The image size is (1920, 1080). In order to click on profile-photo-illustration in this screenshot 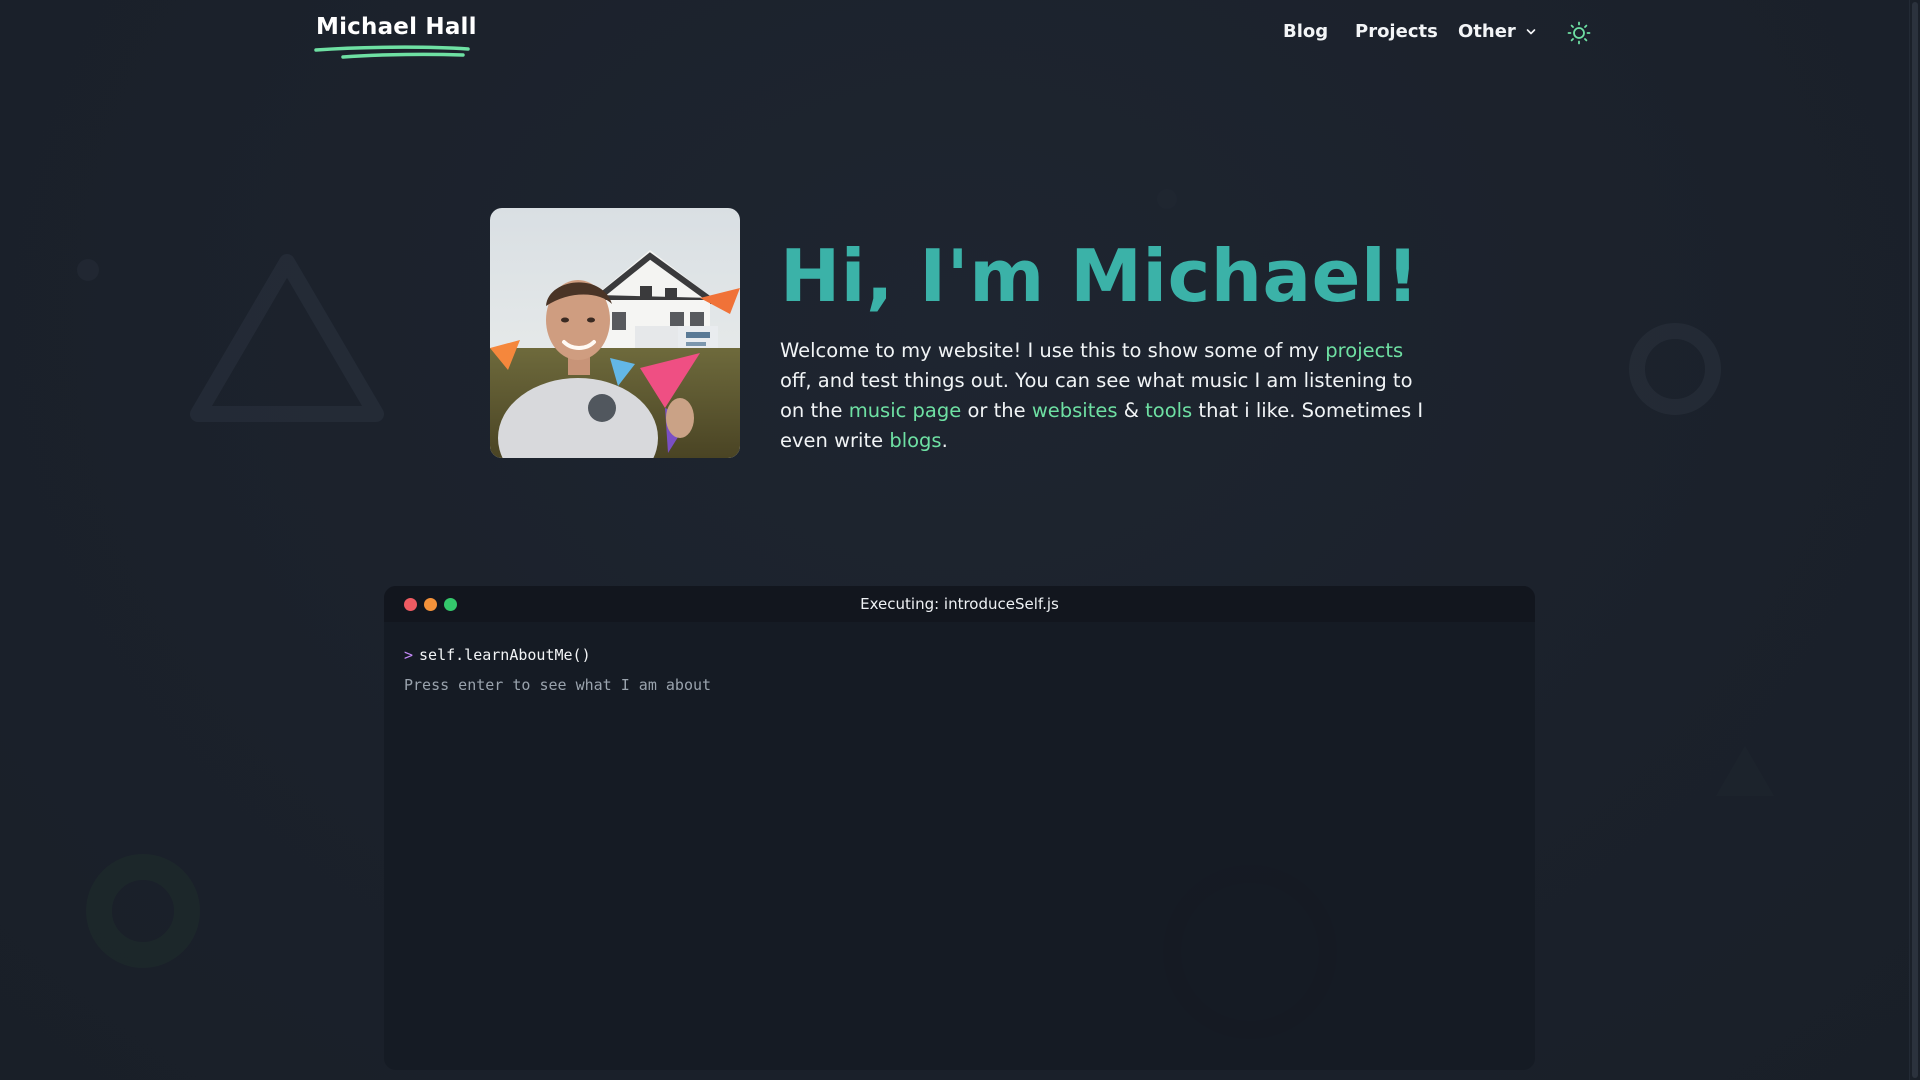, I will do `click(615, 333)`.